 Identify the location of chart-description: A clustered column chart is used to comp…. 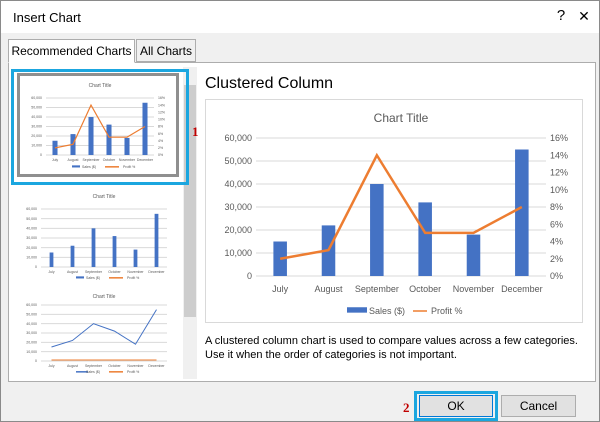
(391, 348).